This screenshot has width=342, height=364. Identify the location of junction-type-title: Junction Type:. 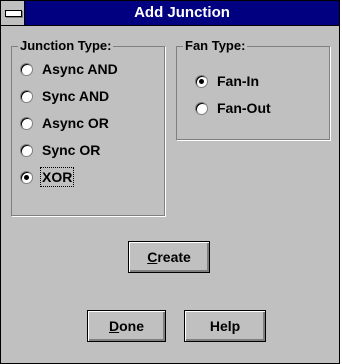
(66, 46).